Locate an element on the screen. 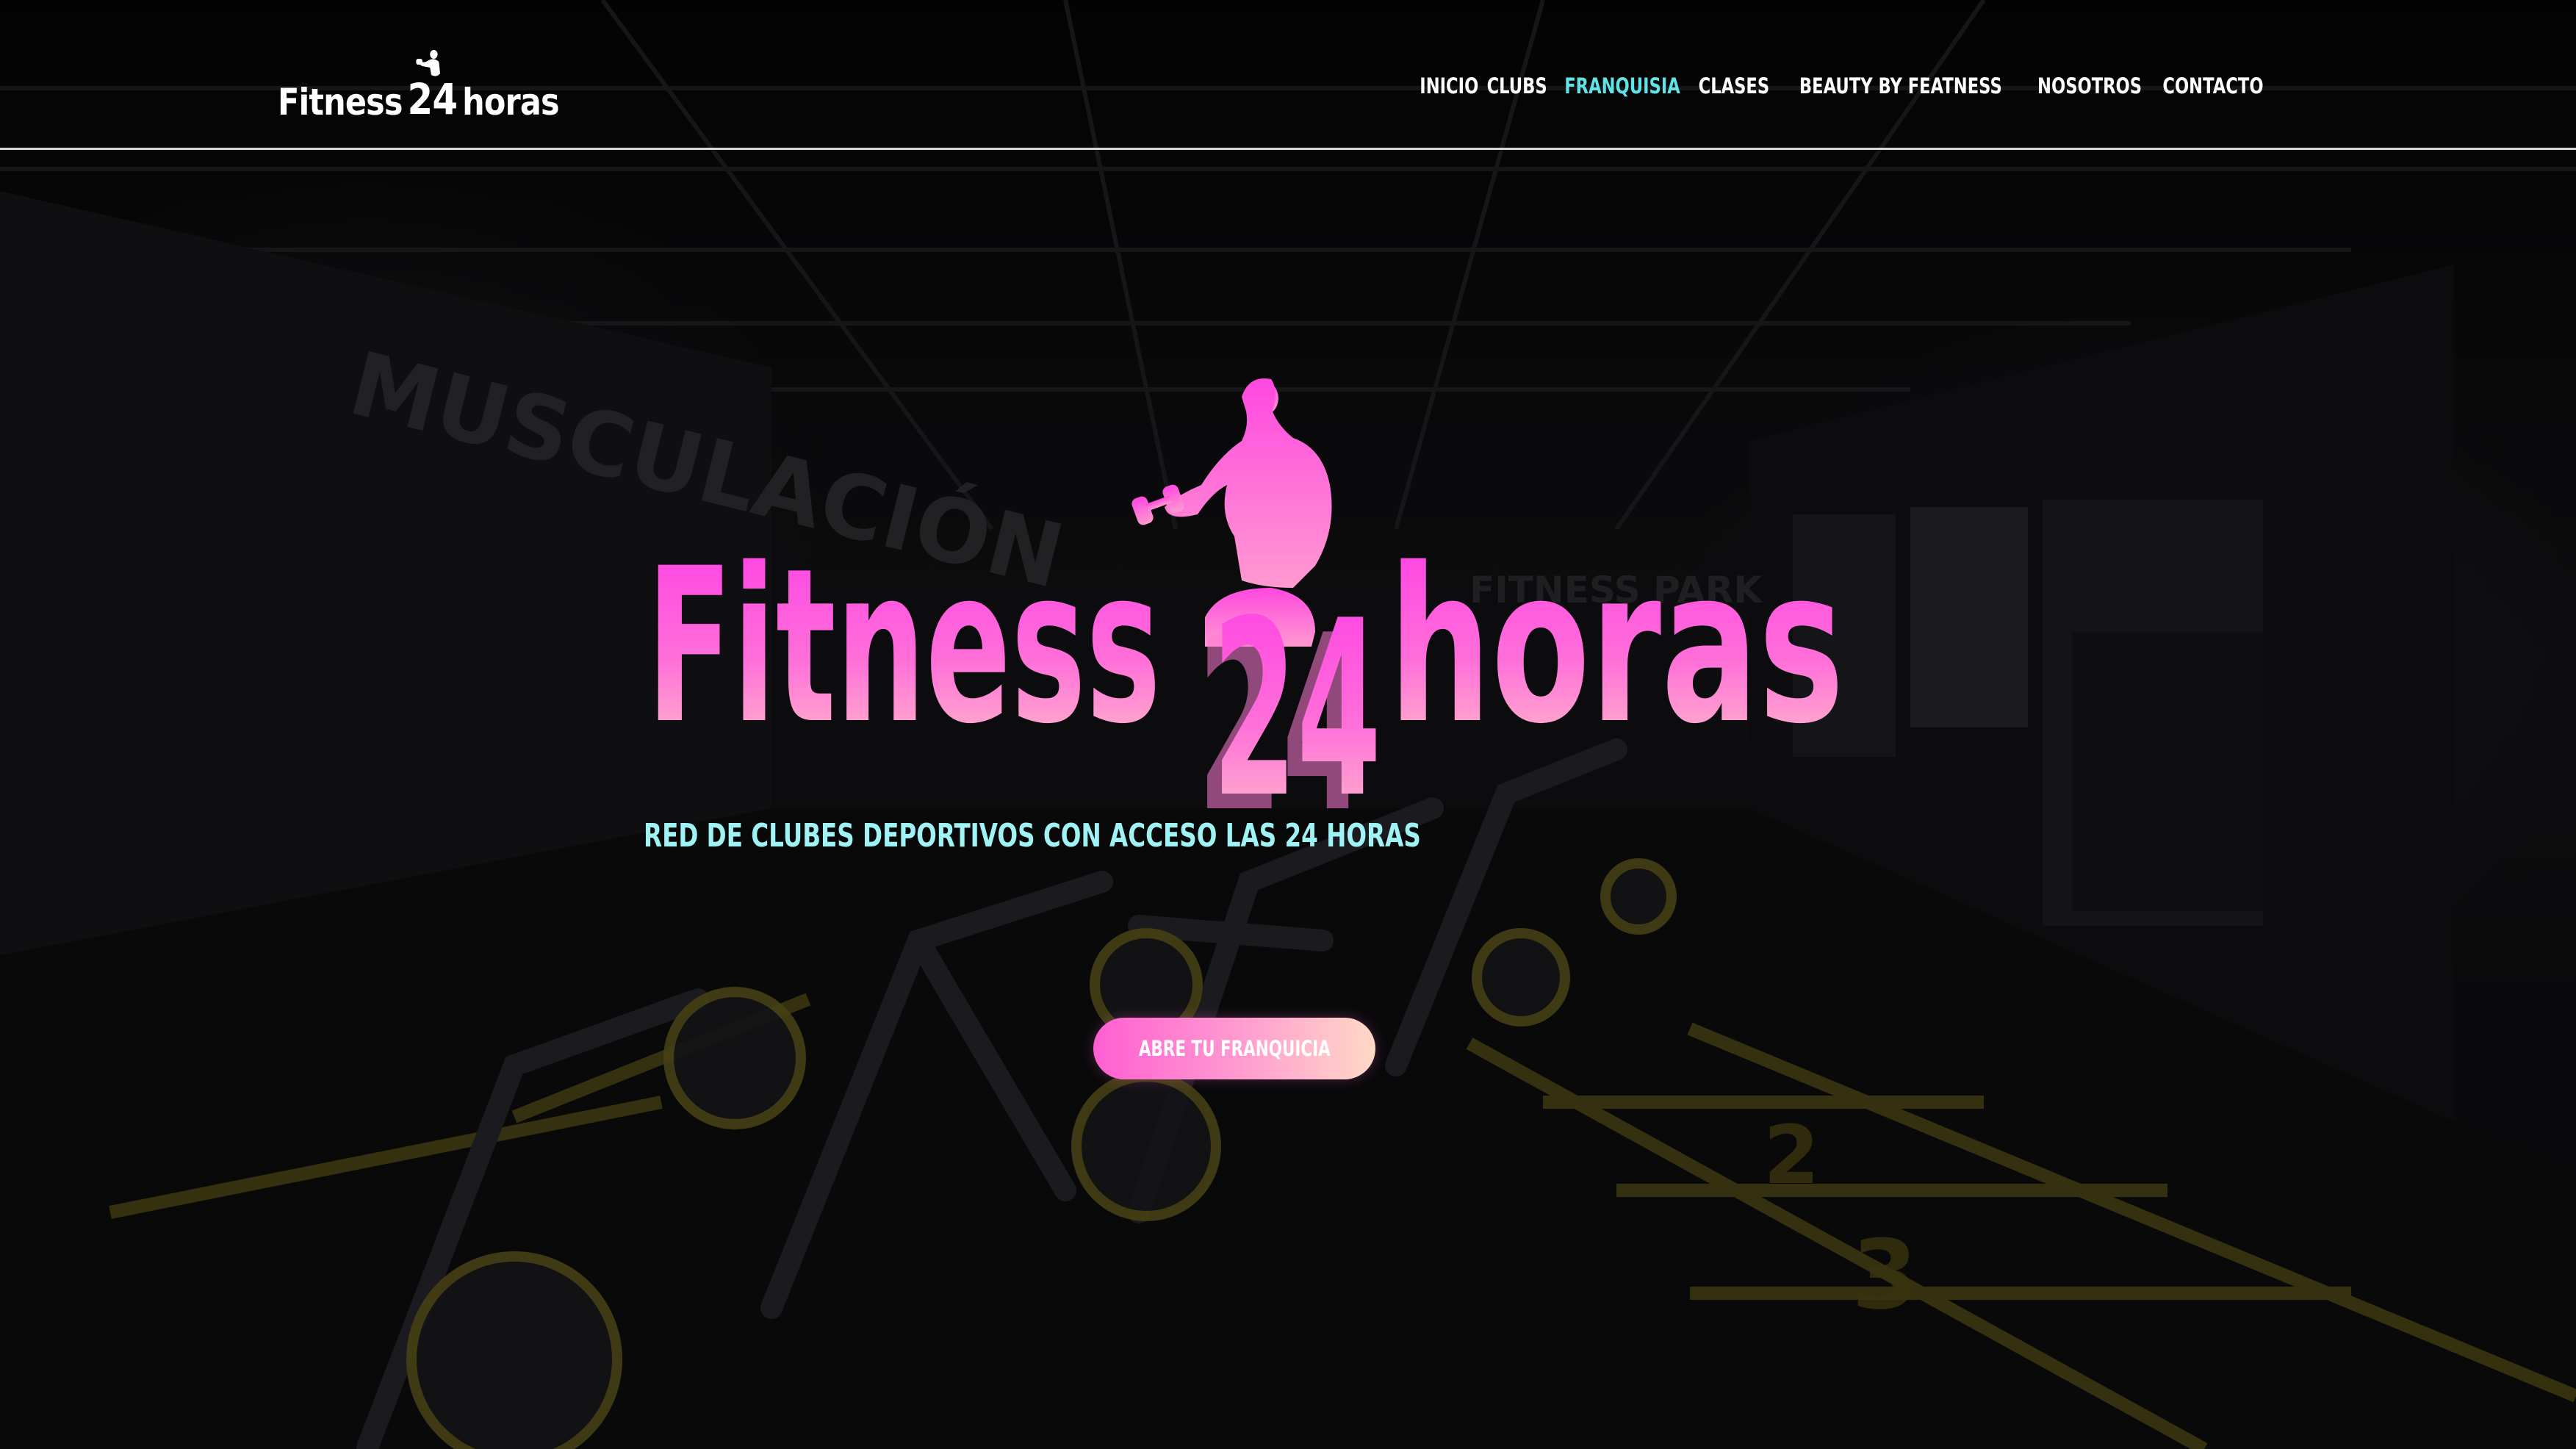 This screenshot has height=1449, width=2576. nav-item-contacto: CONTACTO is located at coordinates (2212, 85).